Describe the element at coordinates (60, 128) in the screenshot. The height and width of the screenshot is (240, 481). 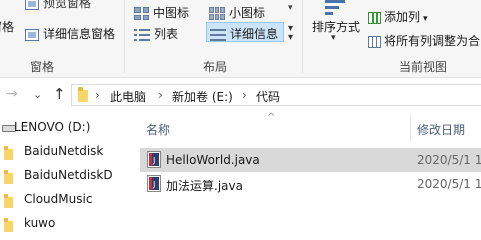
I see `nav-item-lenovo-d: LENOVO (D:)` at that location.